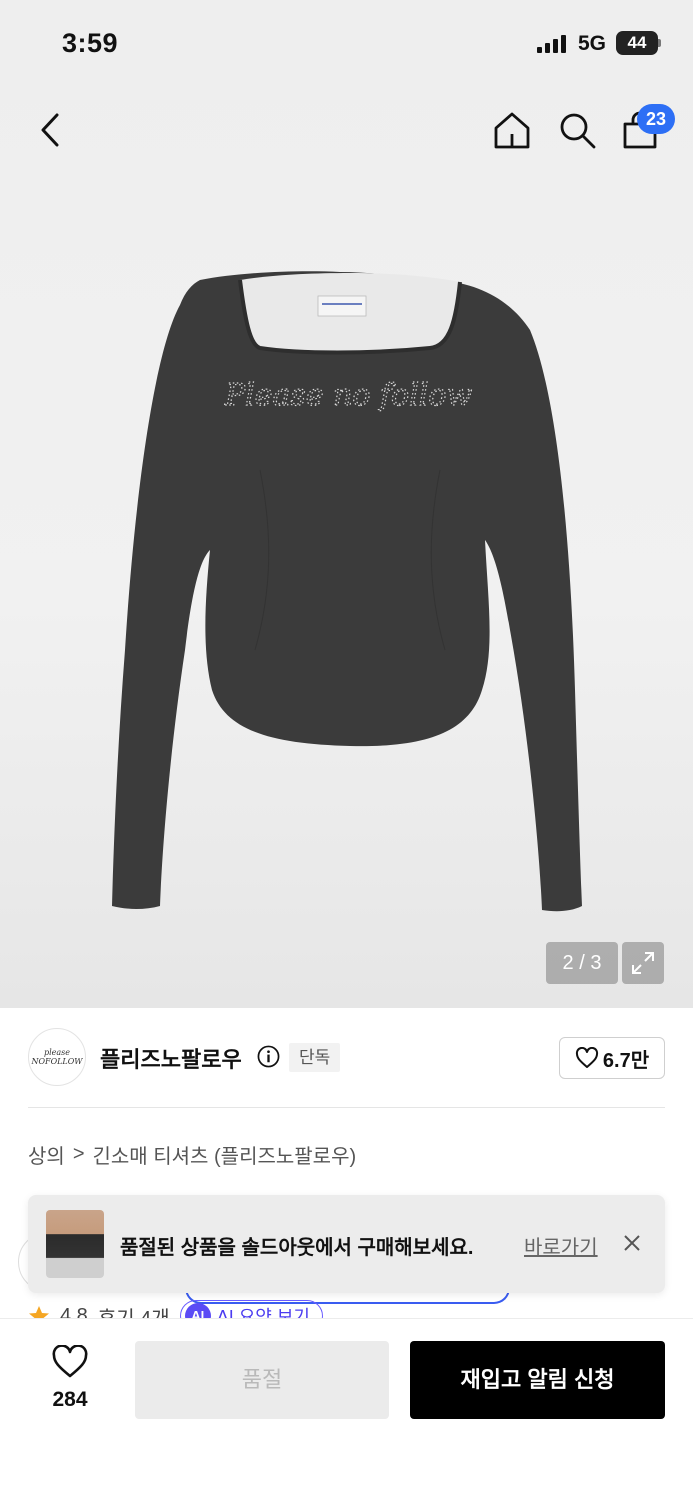  Describe the element at coordinates (90, 43) in the screenshot. I see `status-time: 3:59` at that location.